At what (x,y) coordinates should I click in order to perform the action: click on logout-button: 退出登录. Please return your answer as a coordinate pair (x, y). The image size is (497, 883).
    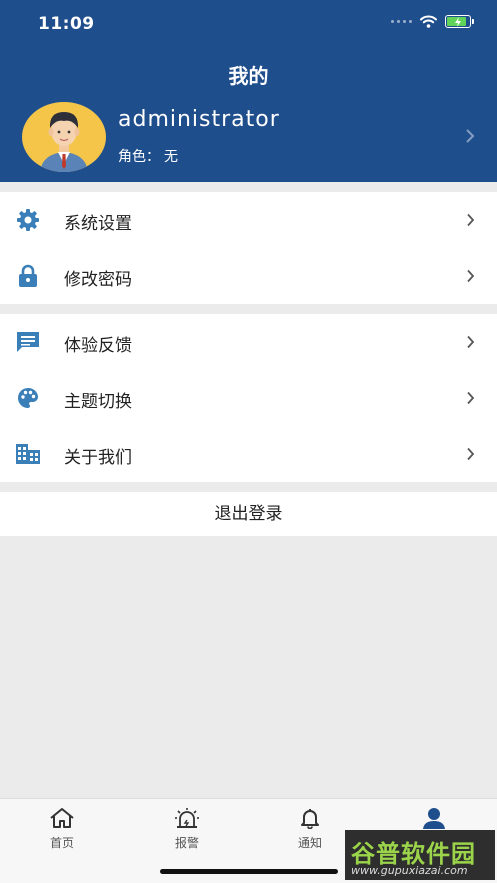
    Looking at the image, I should click on (248, 514).